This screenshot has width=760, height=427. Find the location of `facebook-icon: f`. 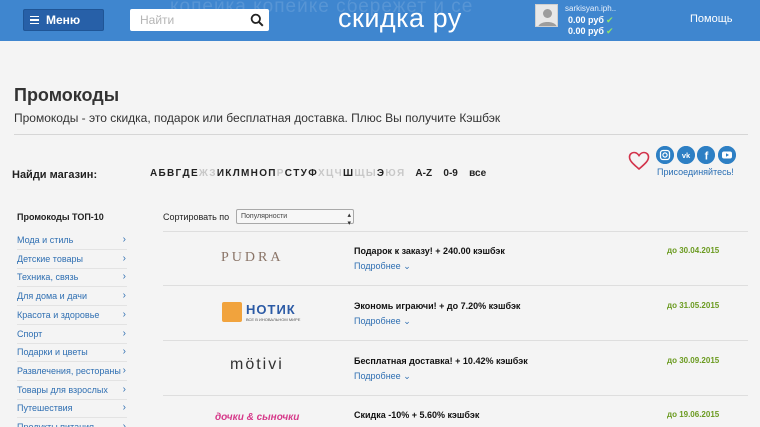

facebook-icon: f is located at coordinates (706, 155).